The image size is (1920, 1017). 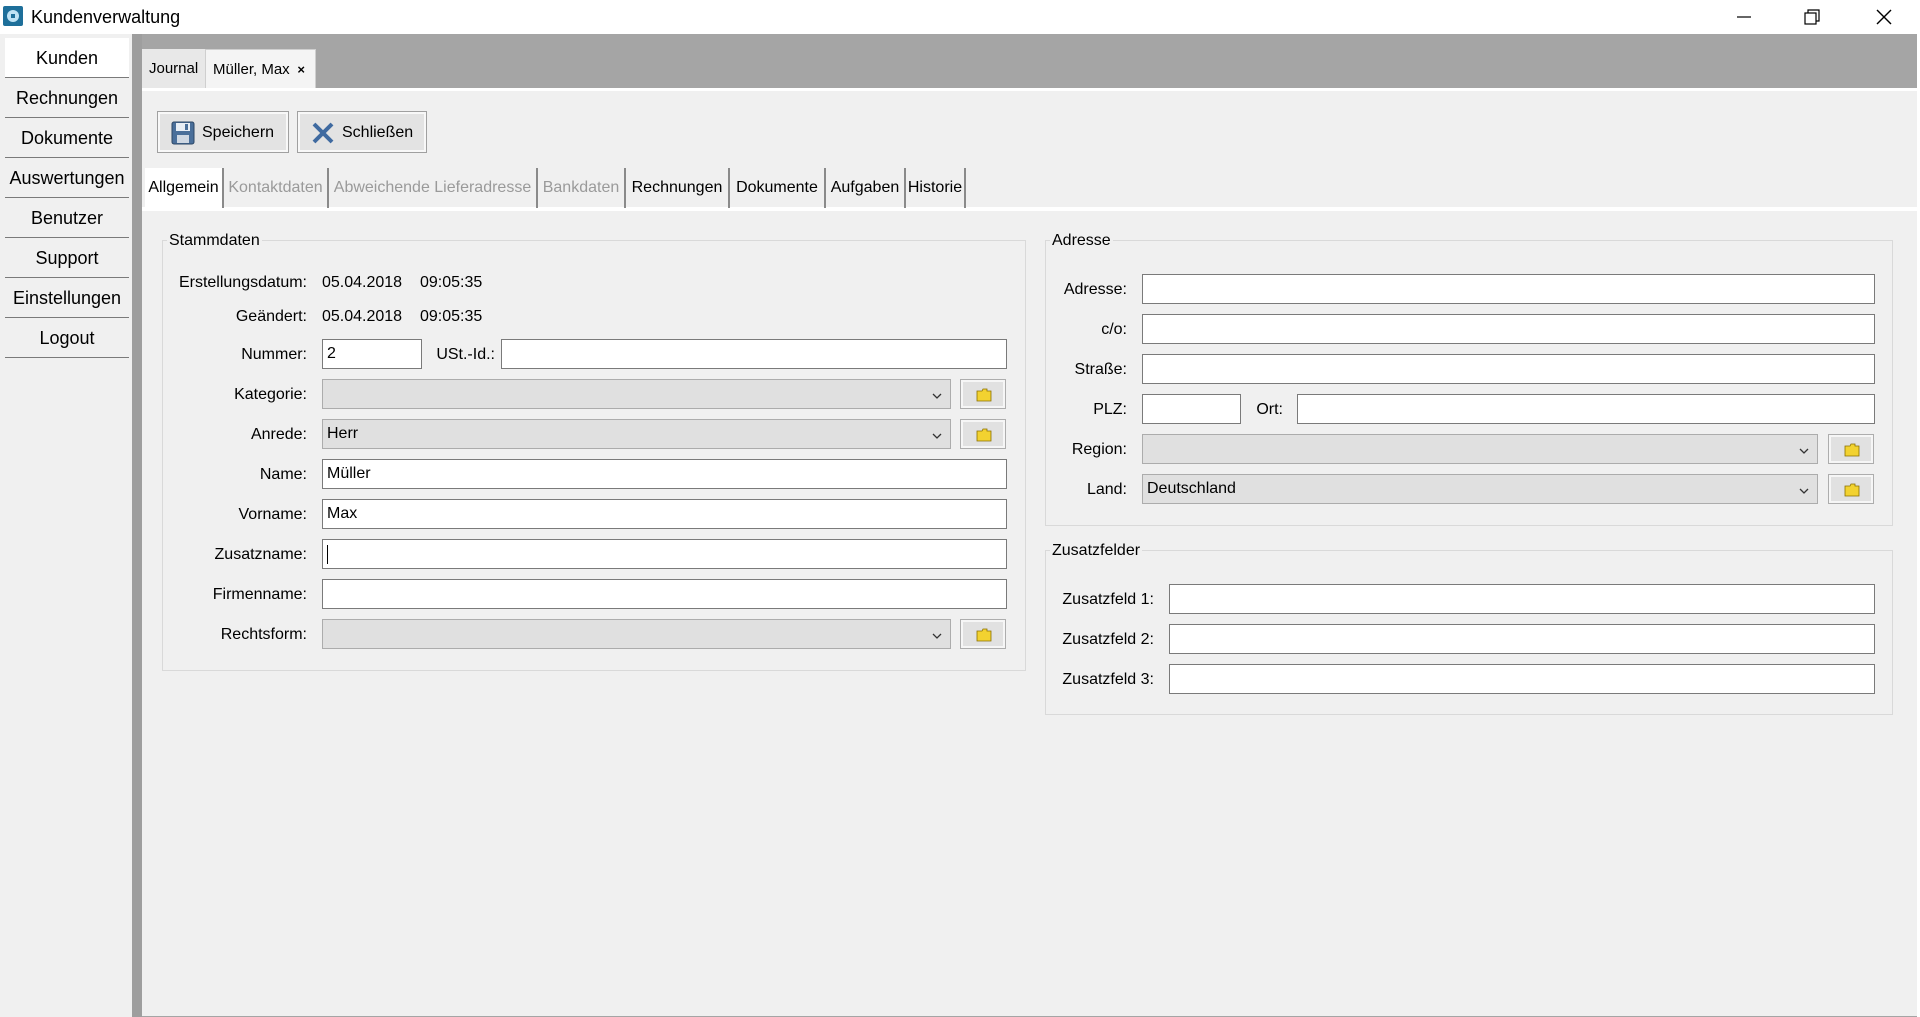 I want to click on restore-icon, so click(x=1812, y=17).